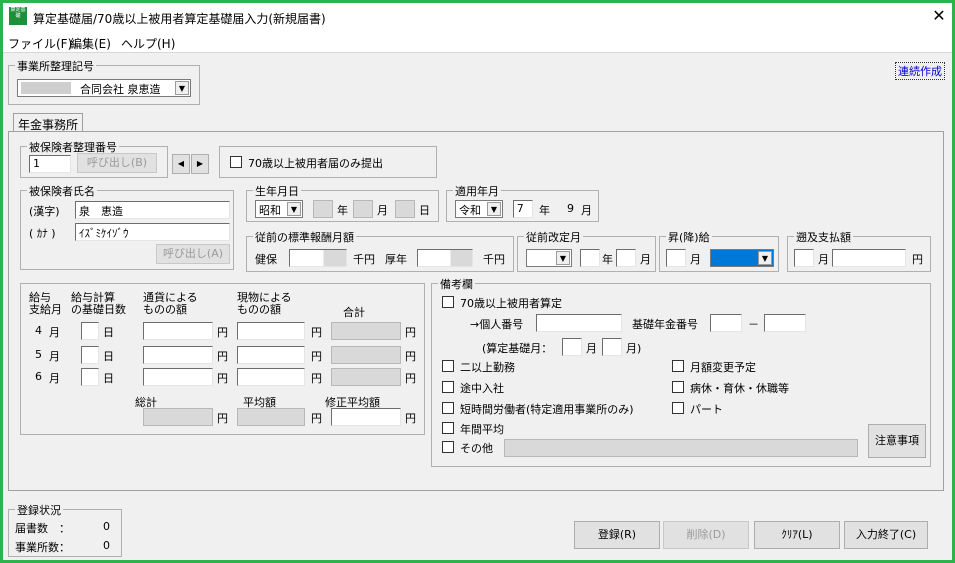 The height and width of the screenshot is (563, 955). I want to click on part-time-checkbox, so click(678, 408).